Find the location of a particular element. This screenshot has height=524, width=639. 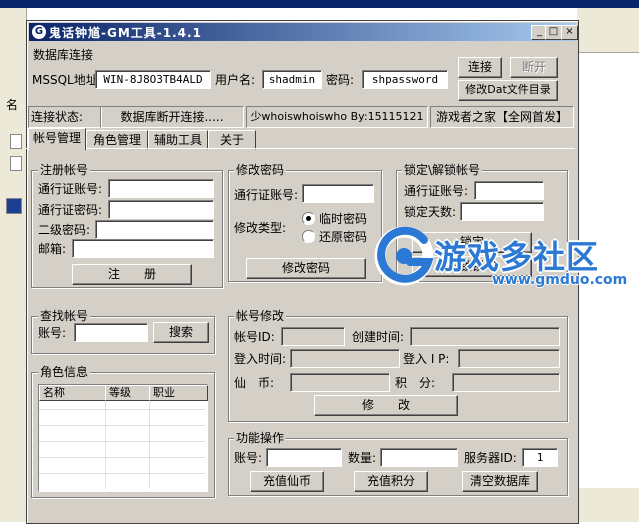

edit-points-label: 积 分: is located at coordinates (415, 383).